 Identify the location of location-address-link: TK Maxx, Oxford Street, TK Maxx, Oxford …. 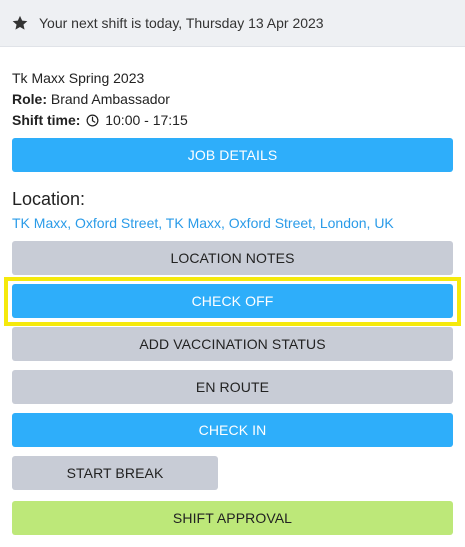
(203, 223).